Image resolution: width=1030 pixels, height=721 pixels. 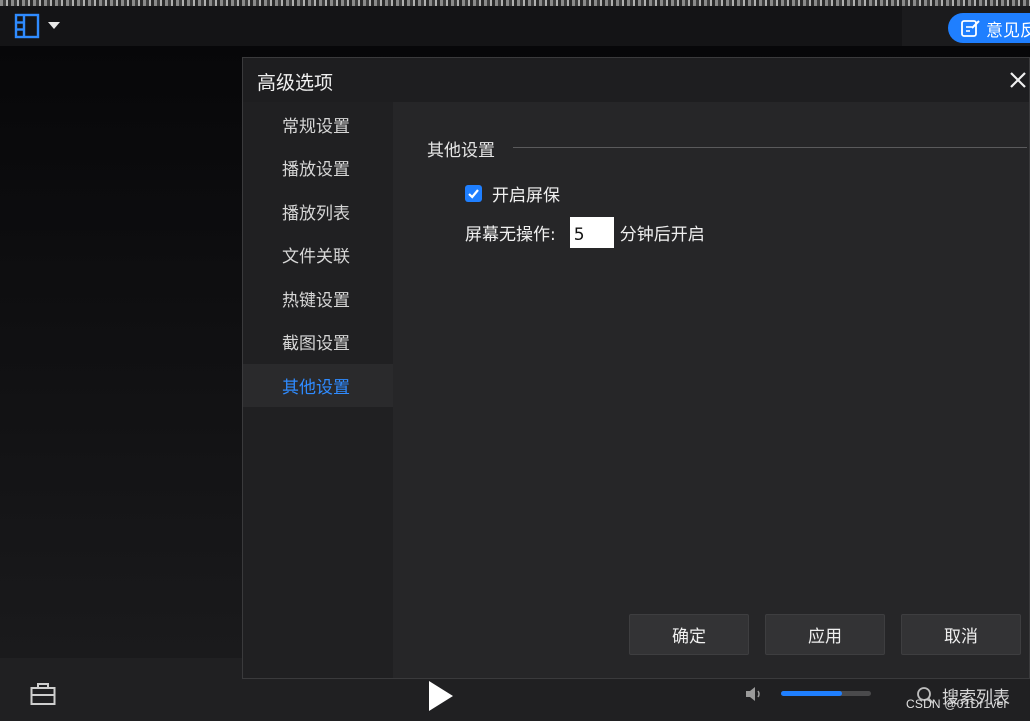 What do you see at coordinates (27, 26) in the screenshot?
I see `menu-grid-icon` at bounding box center [27, 26].